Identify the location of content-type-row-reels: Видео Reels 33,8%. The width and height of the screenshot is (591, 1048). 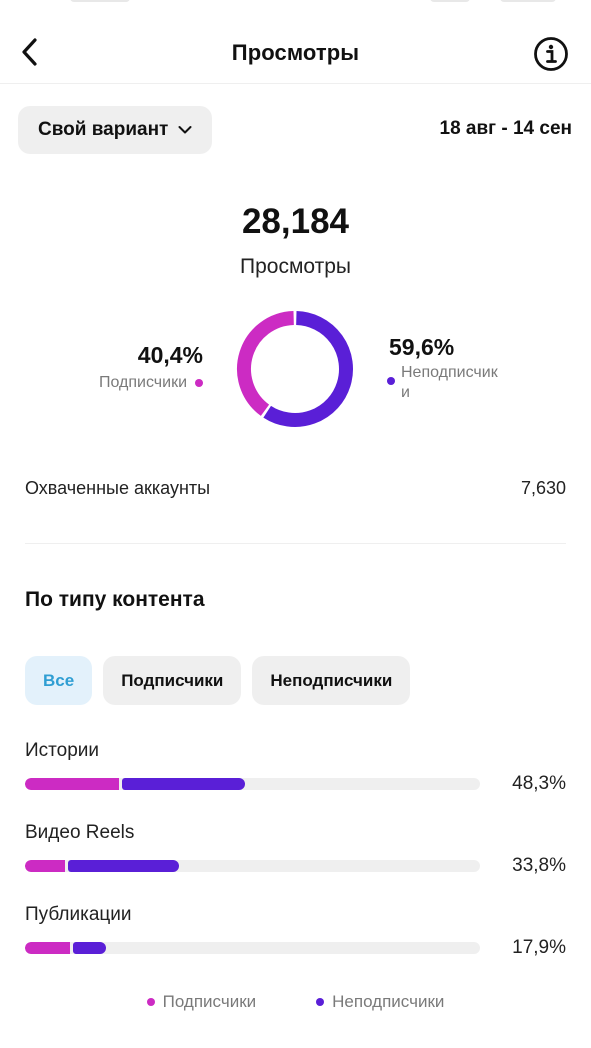
(295, 852).